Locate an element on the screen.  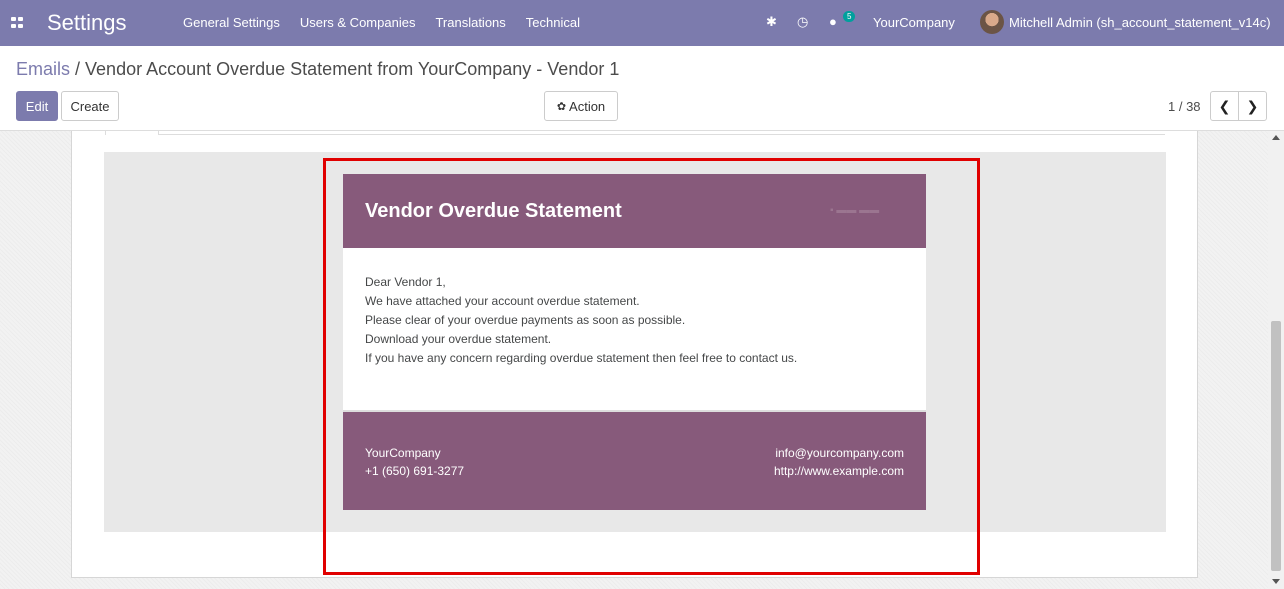
breadcrumb-parent-link: Emails is located at coordinates (43, 69).